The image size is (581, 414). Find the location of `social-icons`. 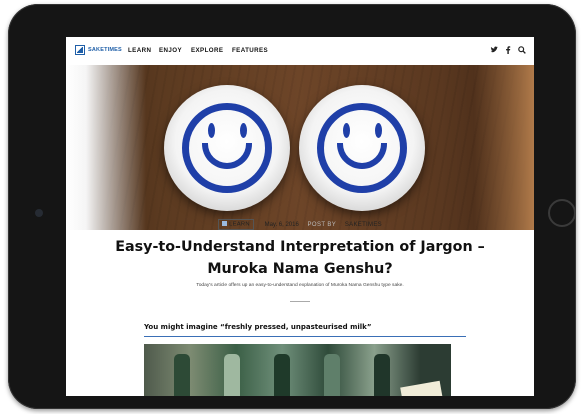

social-icons is located at coordinates (508, 51).